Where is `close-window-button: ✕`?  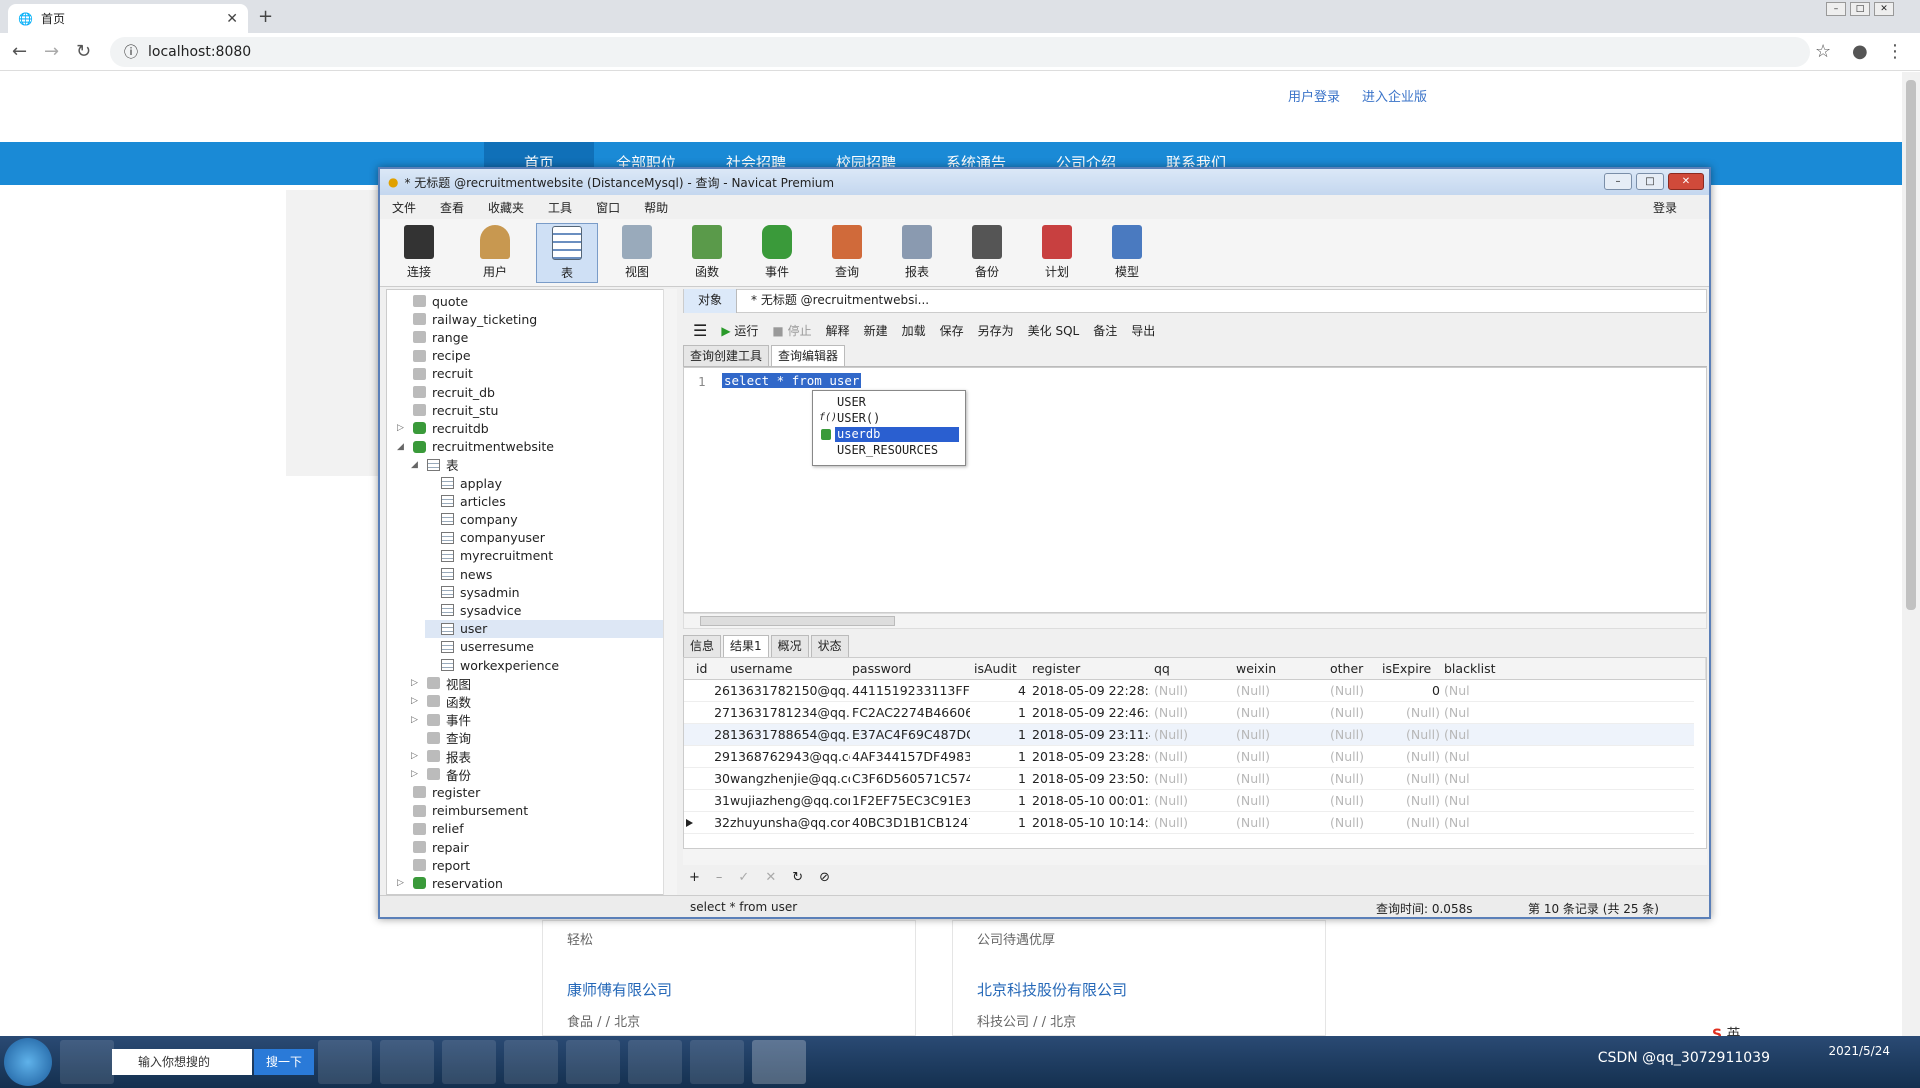
close-window-button: ✕ is located at coordinates (1884, 9).